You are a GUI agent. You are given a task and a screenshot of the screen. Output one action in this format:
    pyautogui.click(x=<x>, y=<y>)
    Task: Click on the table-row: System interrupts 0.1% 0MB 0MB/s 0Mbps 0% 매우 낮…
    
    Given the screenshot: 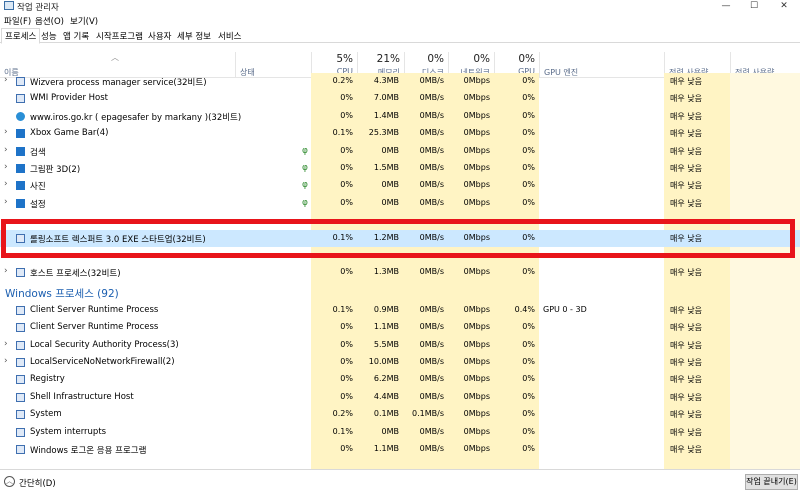 What is the action you would take?
    pyautogui.click(x=400, y=432)
    